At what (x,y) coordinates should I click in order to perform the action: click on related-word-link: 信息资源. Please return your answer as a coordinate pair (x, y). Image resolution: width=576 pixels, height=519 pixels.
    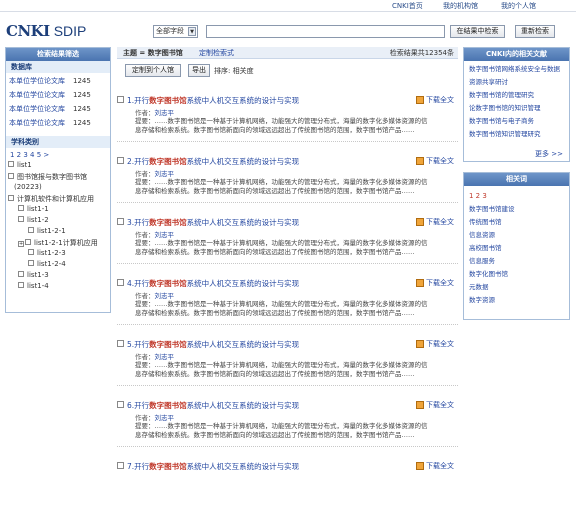
    Looking at the image, I should click on (516, 235).